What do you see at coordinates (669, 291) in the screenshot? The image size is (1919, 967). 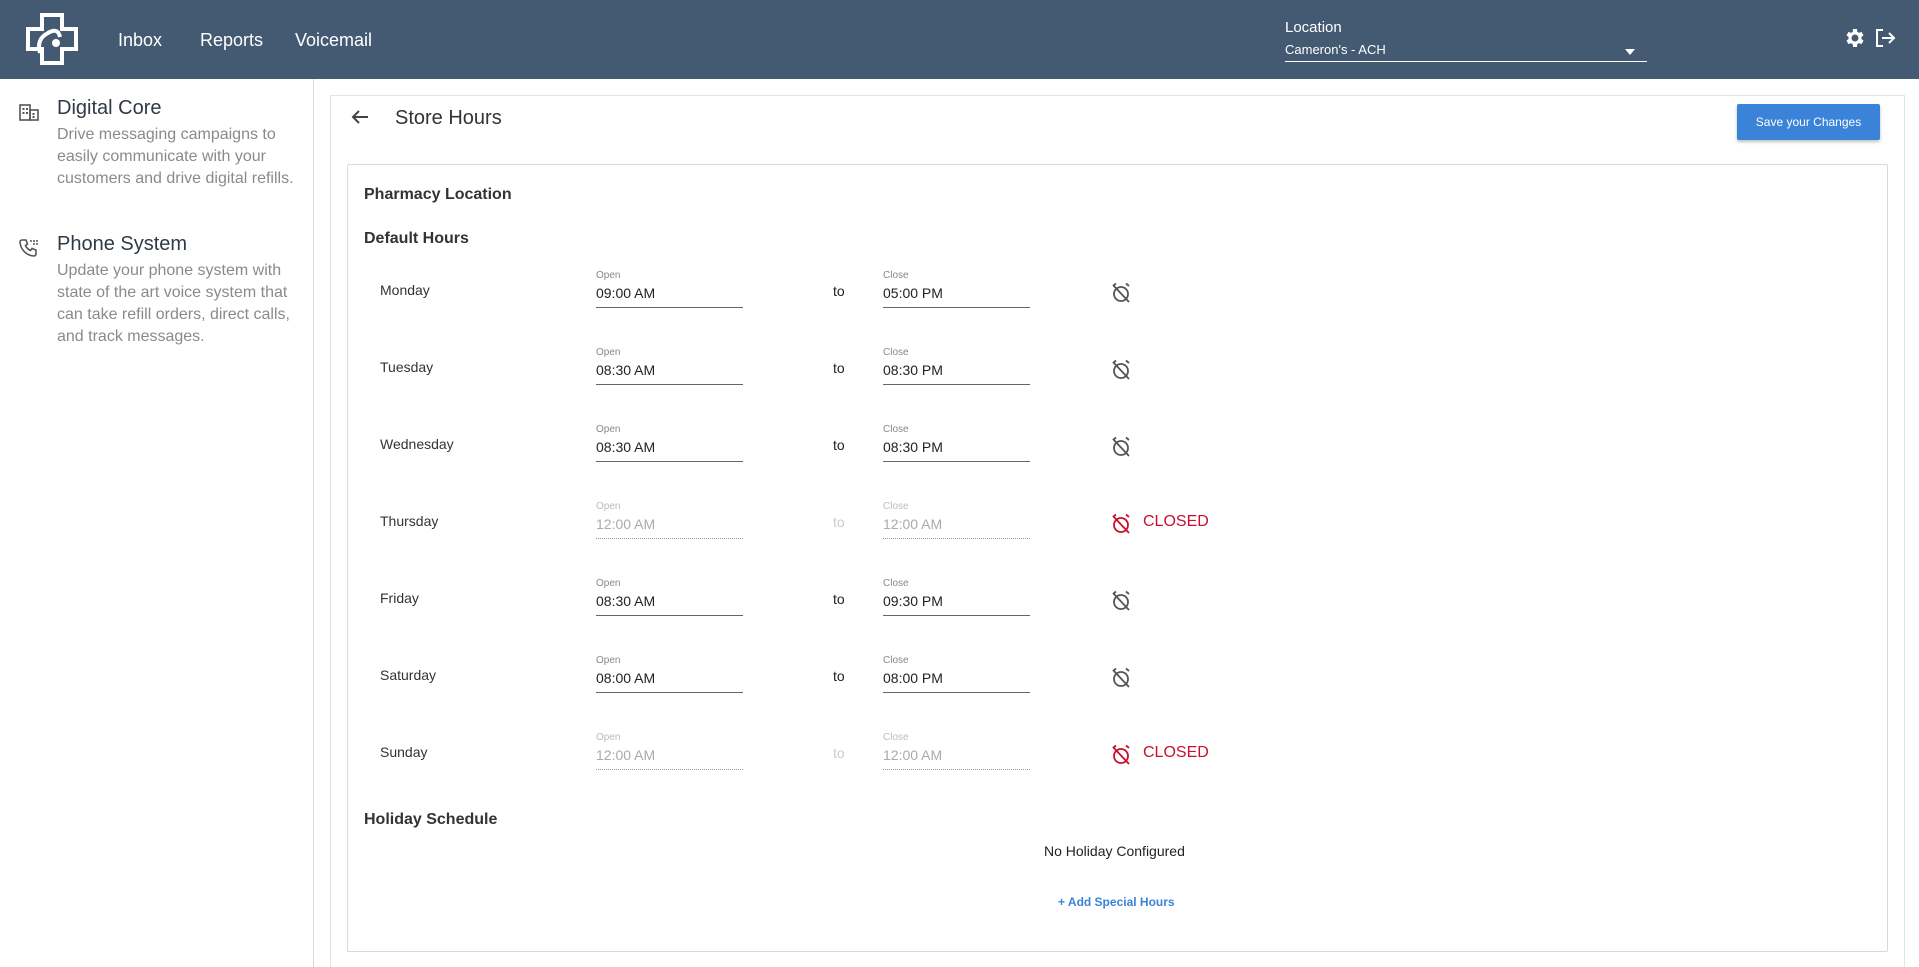 I see `open-time-field: Open 09:00 AM` at bounding box center [669, 291].